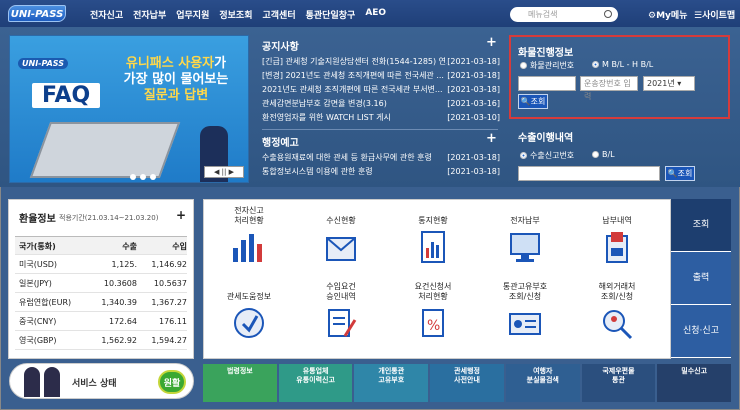  What do you see at coordinates (354, 172) in the screenshot?
I see `admin-notice-text: 통합정보시스템 이용에 관한 훈령` at bounding box center [354, 172].